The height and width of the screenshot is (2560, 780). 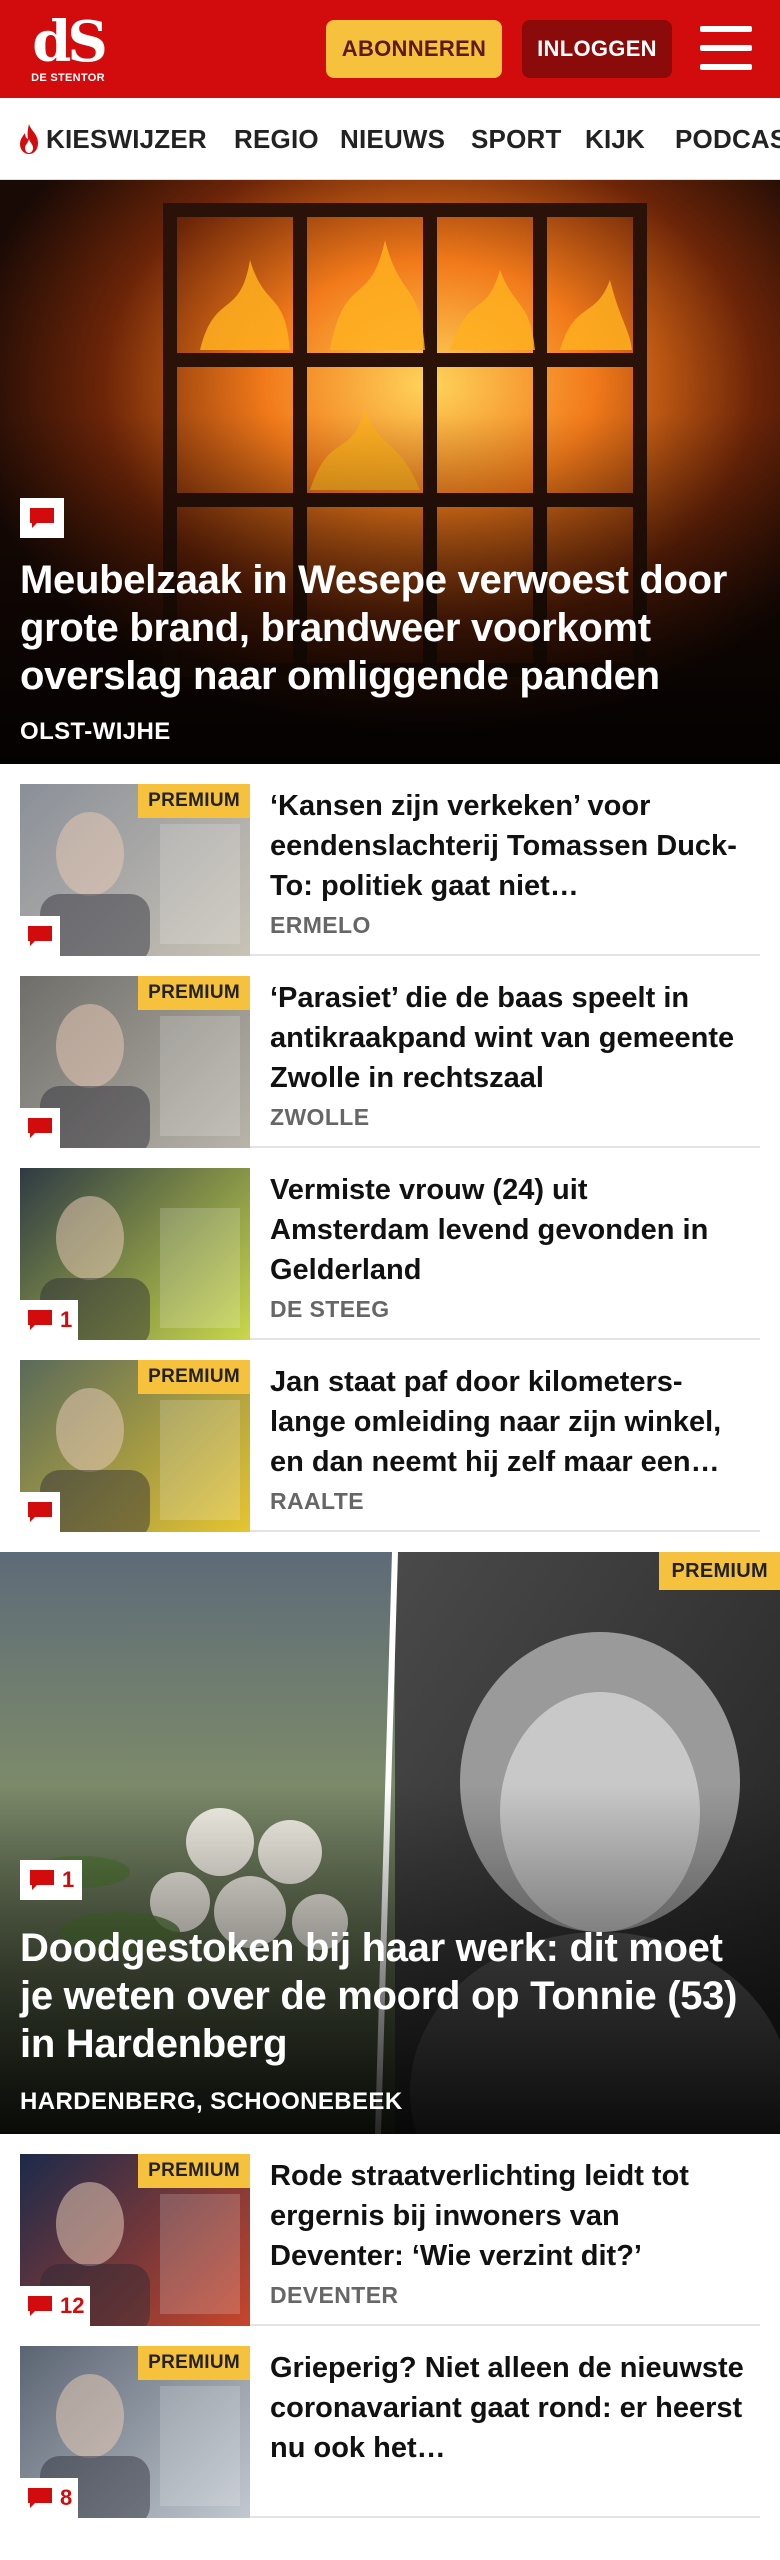 What do you see at coordinates (126, 138) in the screenshot?
I see `nav-item-label: KIESWIJZER` at bounding box center [126, 138].